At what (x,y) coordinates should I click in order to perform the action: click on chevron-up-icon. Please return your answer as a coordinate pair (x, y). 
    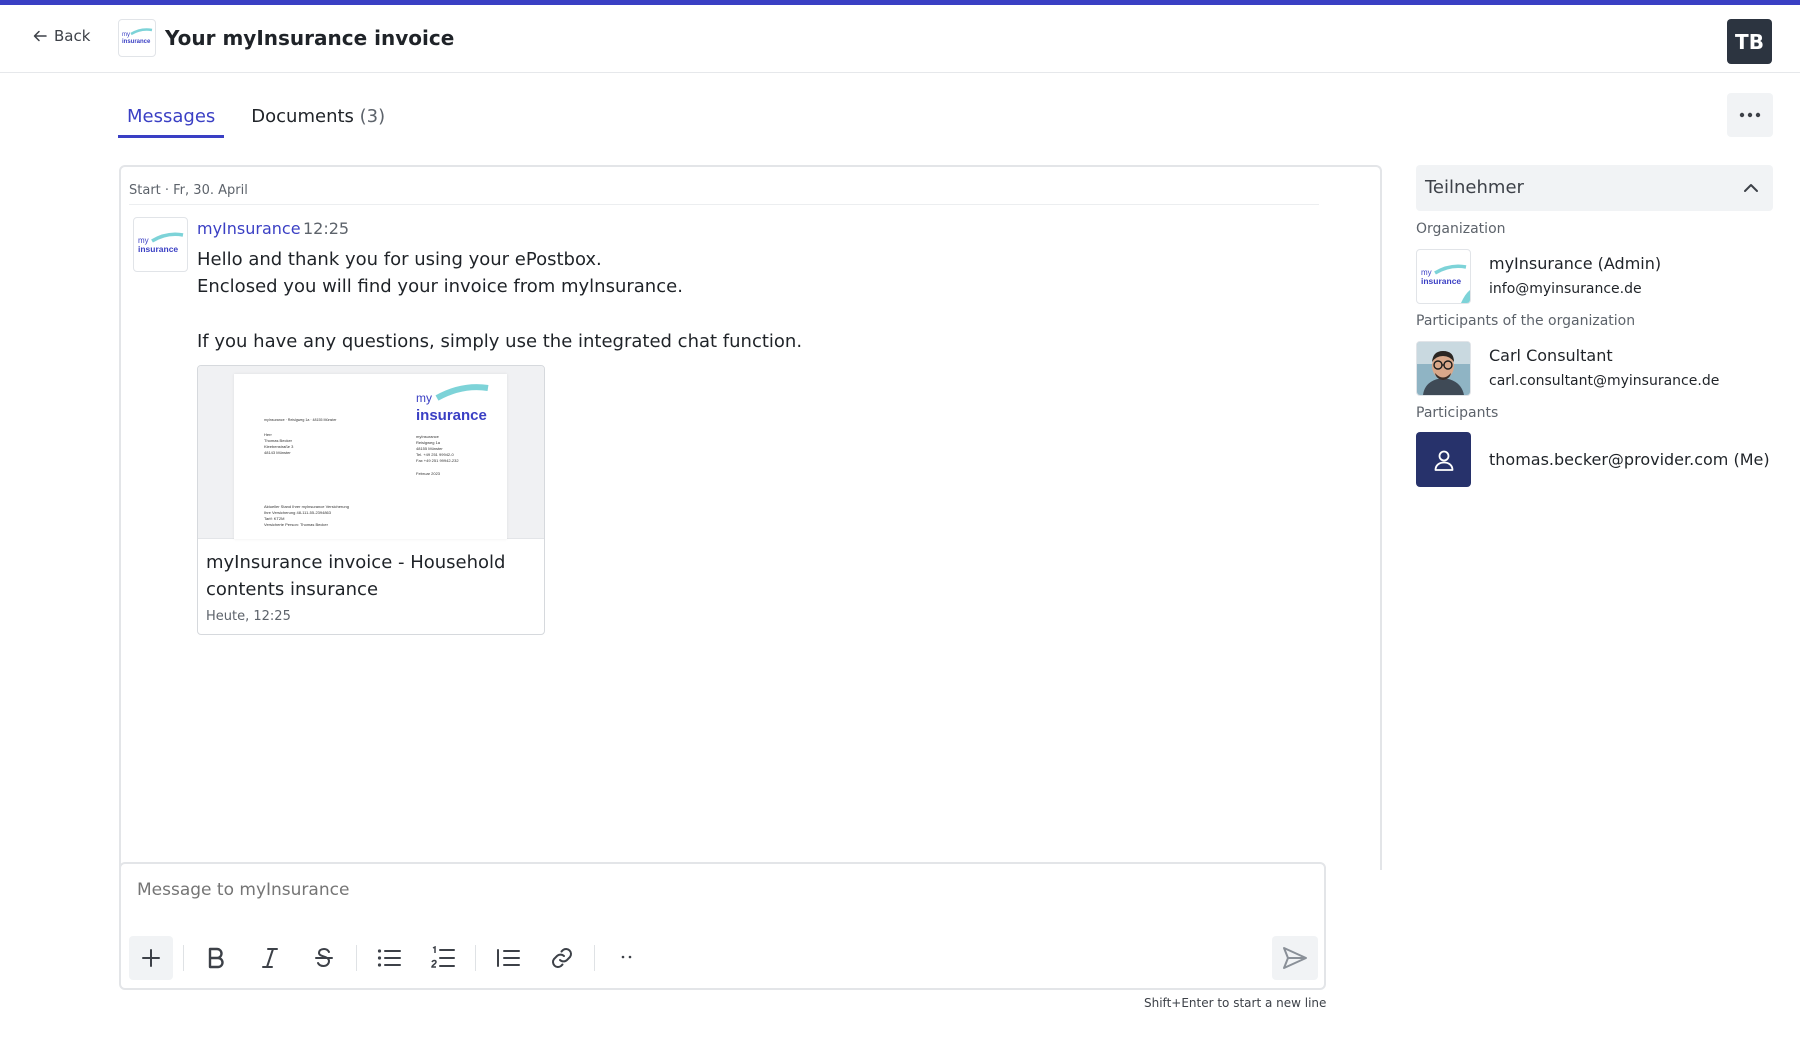
    Looking at the image, I should click on (1751, 188).